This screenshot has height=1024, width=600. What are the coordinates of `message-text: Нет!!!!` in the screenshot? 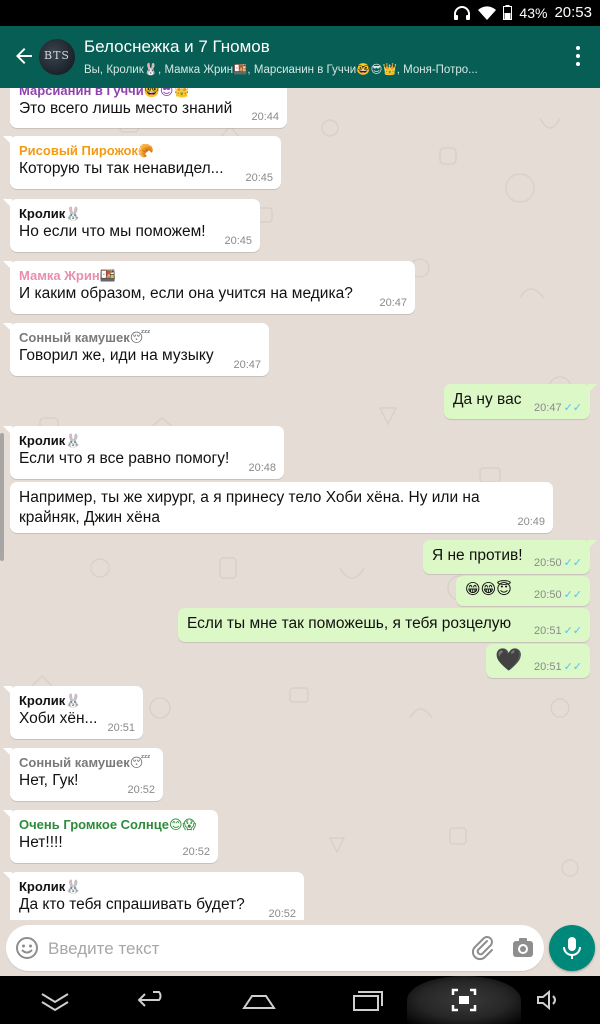 It's located at (41, 842).